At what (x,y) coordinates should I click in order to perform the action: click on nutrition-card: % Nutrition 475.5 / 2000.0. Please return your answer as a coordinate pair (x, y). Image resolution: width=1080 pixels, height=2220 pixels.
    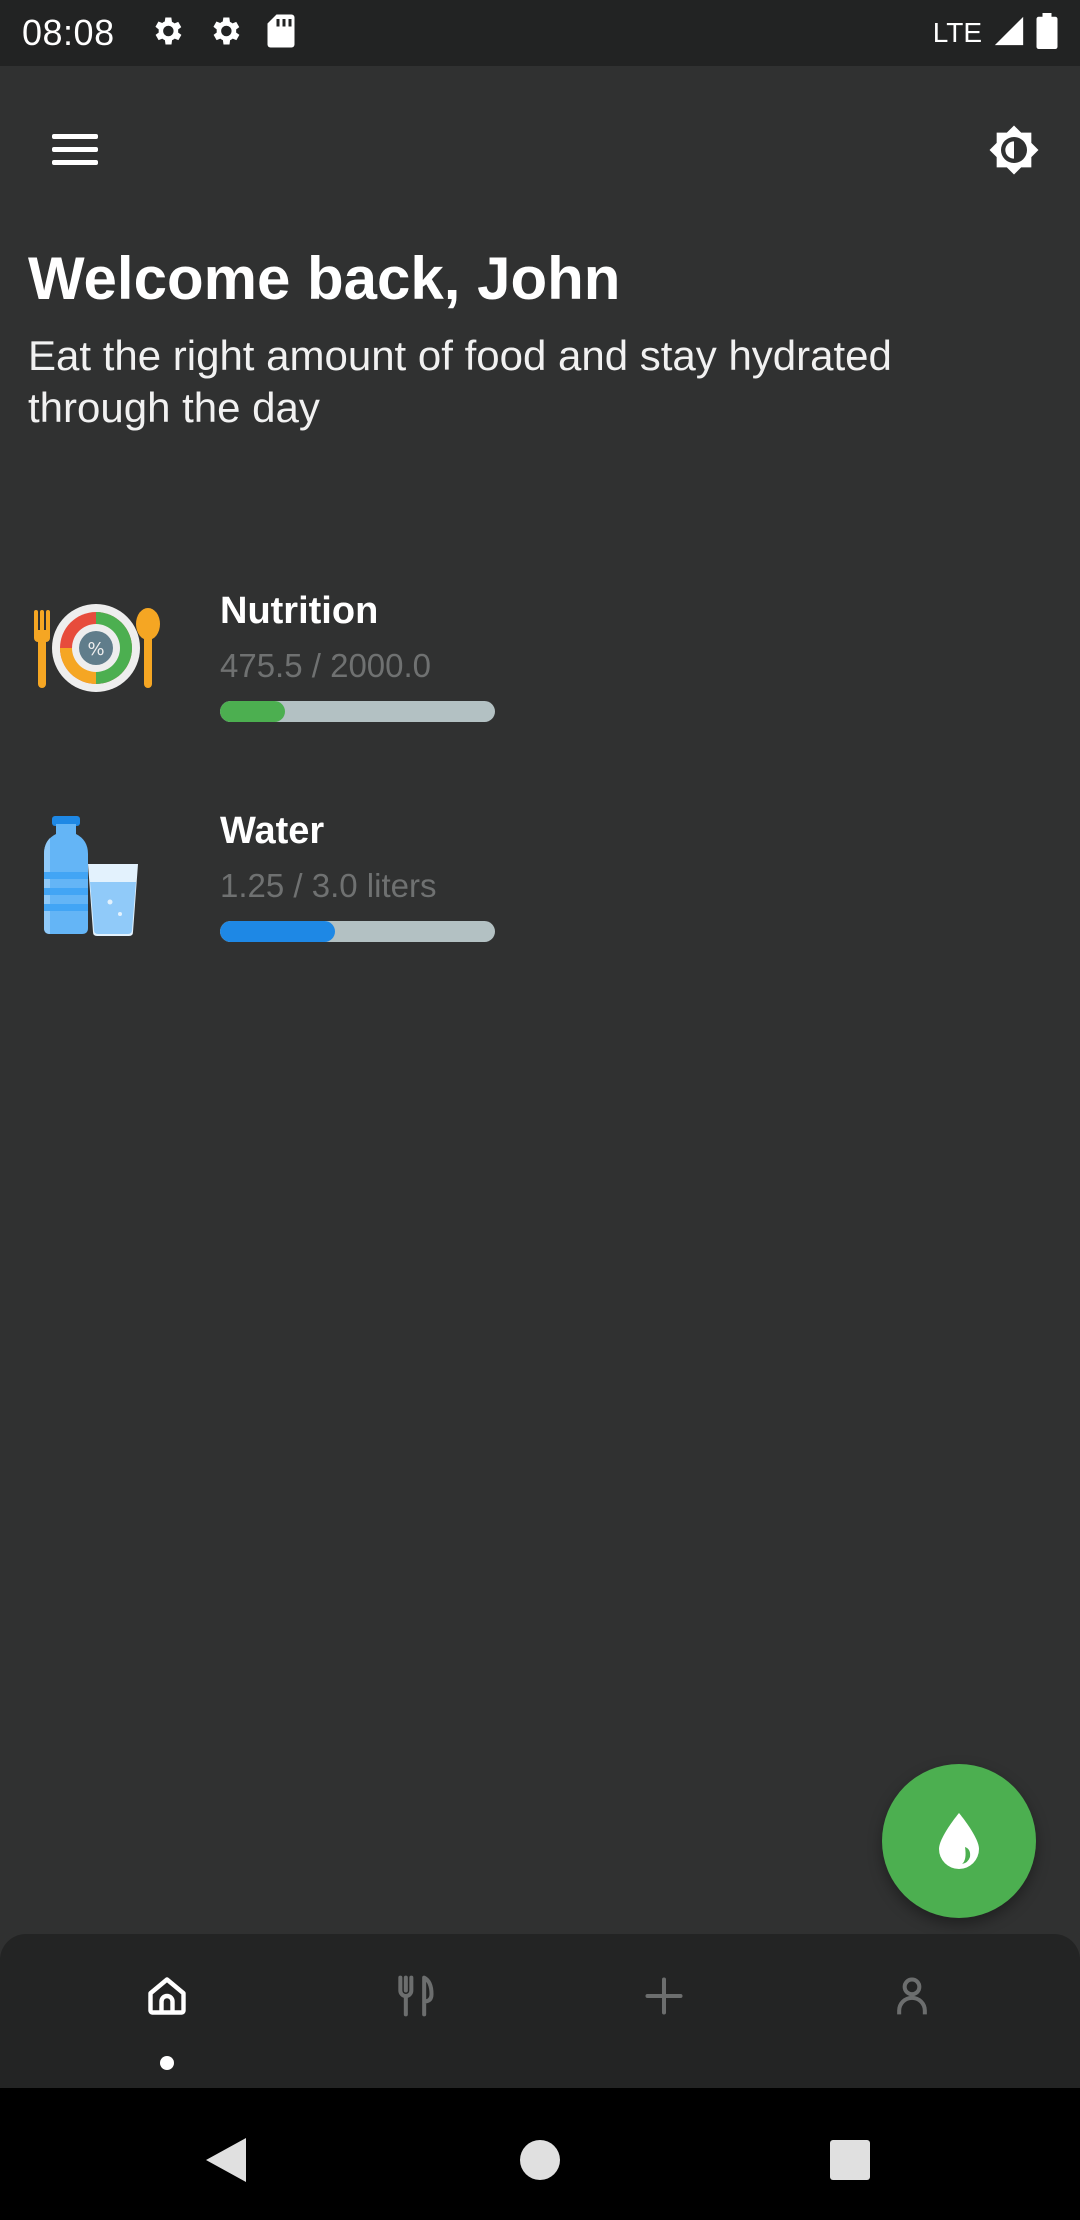
    Looking at the image, I should click on (478, 662).